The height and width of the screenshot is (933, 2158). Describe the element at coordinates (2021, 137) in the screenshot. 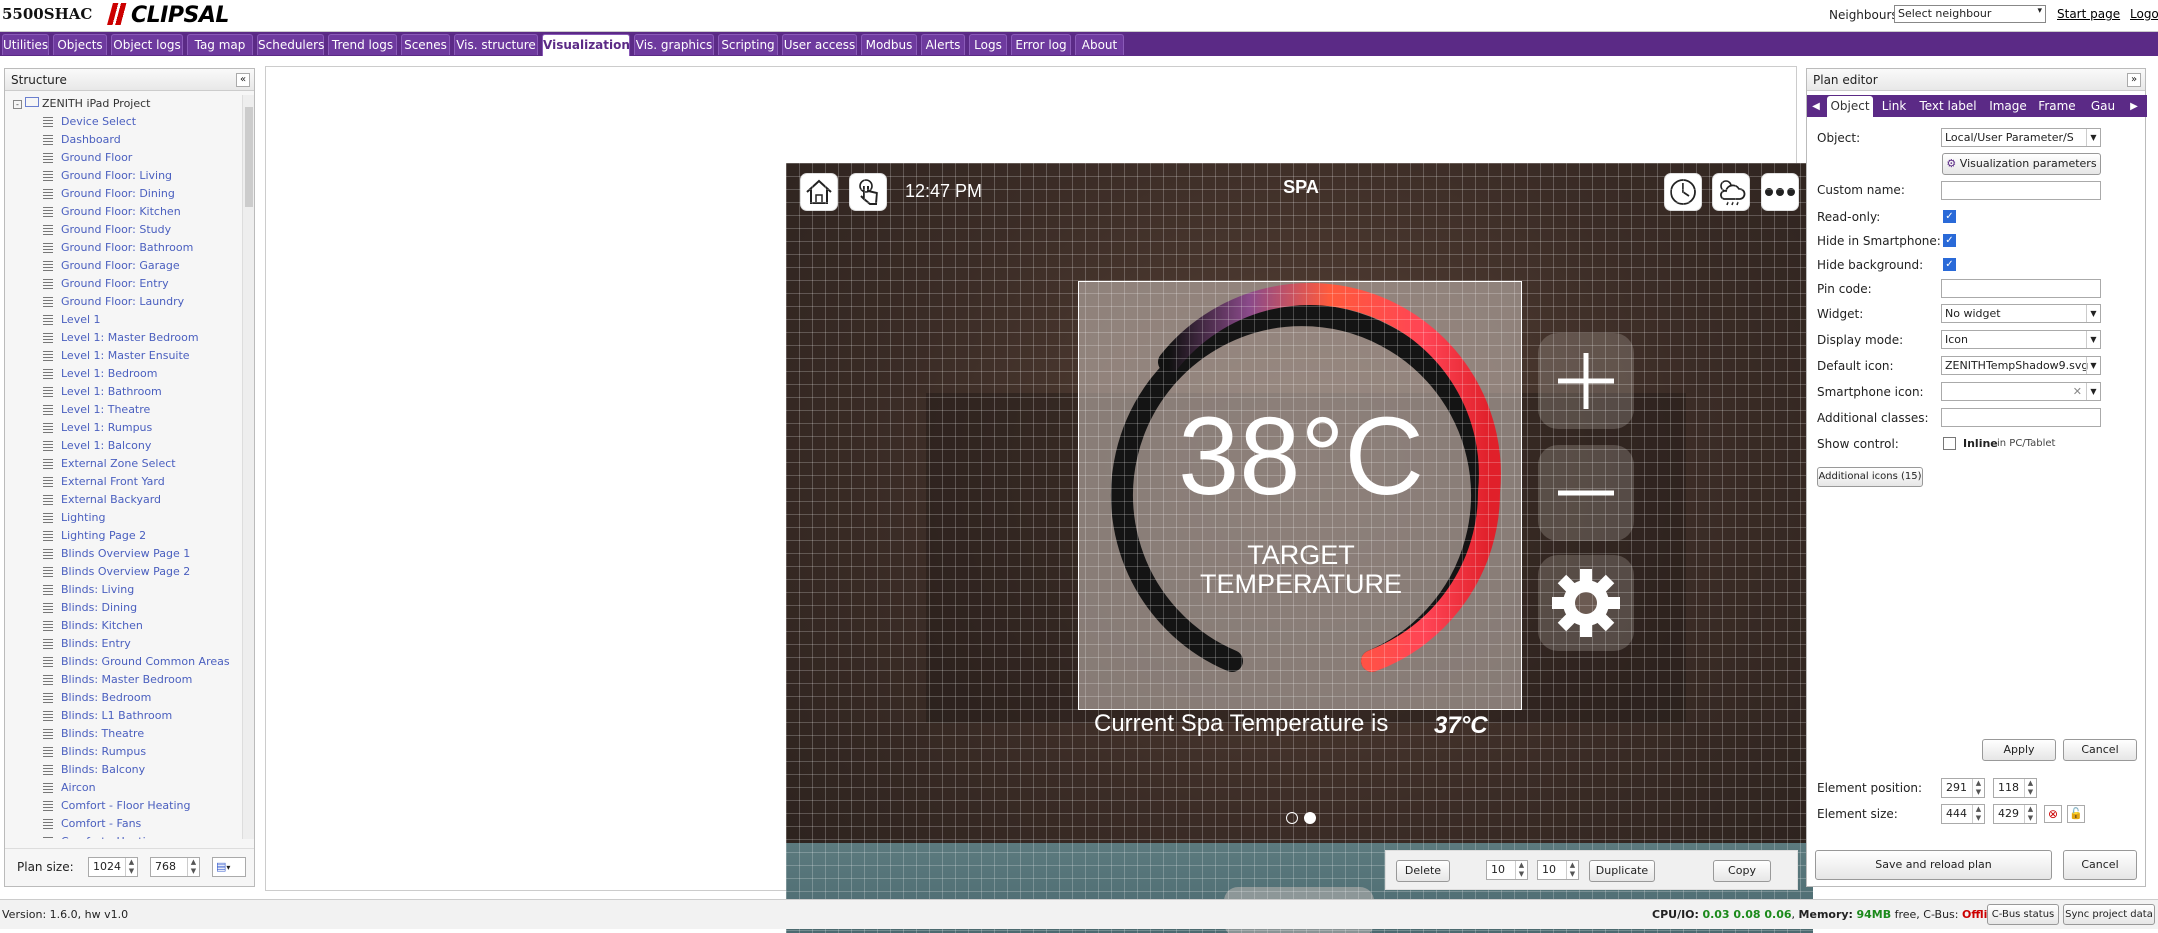

I see `object-select: Local/User Parameter/S ▼` at that location.